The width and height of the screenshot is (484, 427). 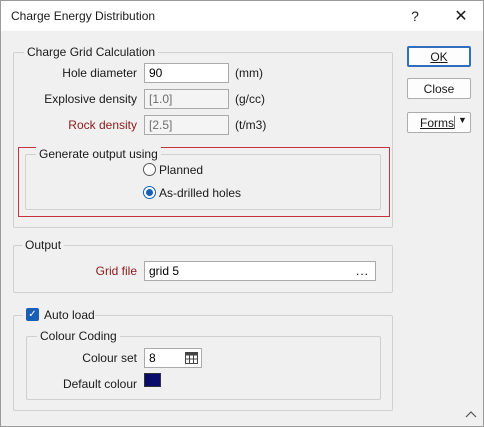 I want to click on ok-button-label: OK, so click(x=439, y=56).